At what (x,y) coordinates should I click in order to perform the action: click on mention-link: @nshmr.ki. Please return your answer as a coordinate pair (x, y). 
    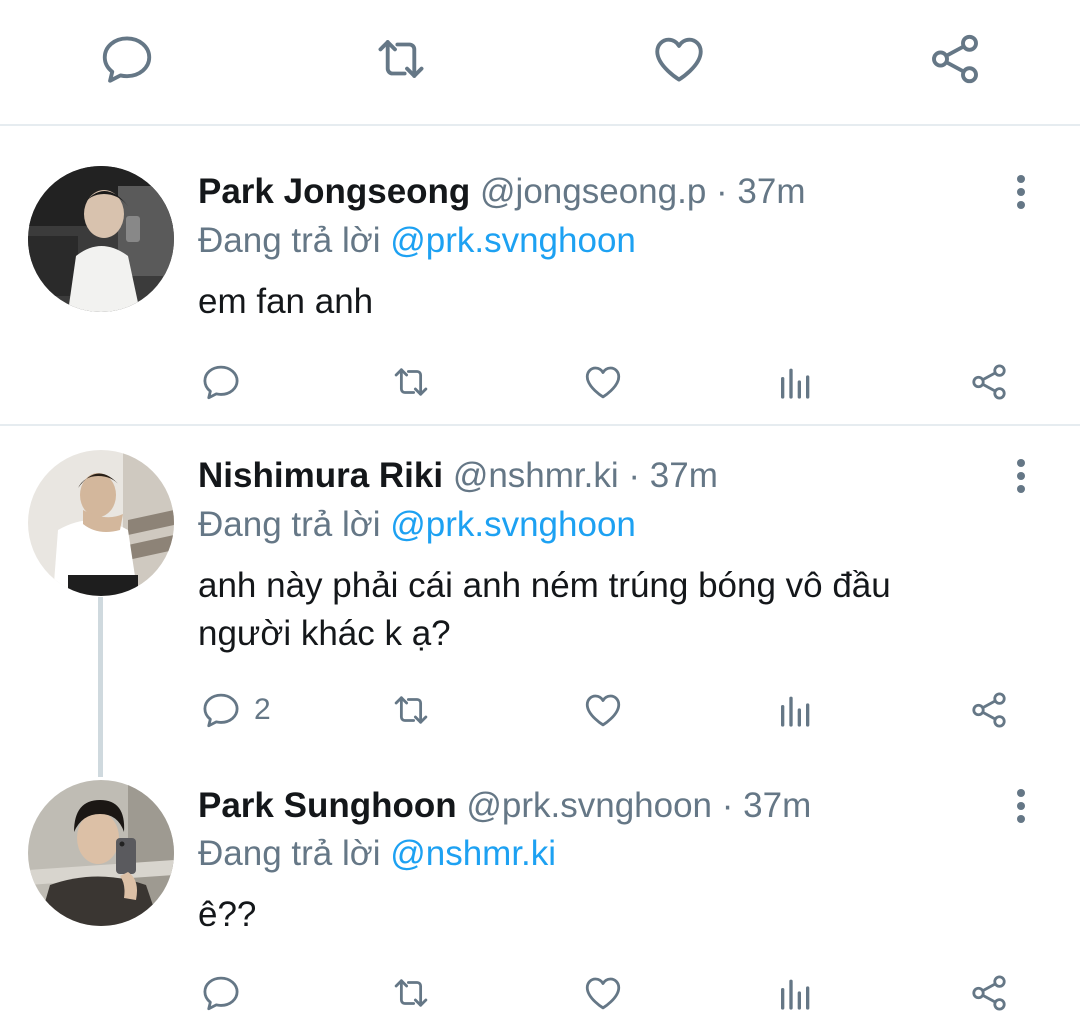
    Looking at the image, I should click on (473, 853).